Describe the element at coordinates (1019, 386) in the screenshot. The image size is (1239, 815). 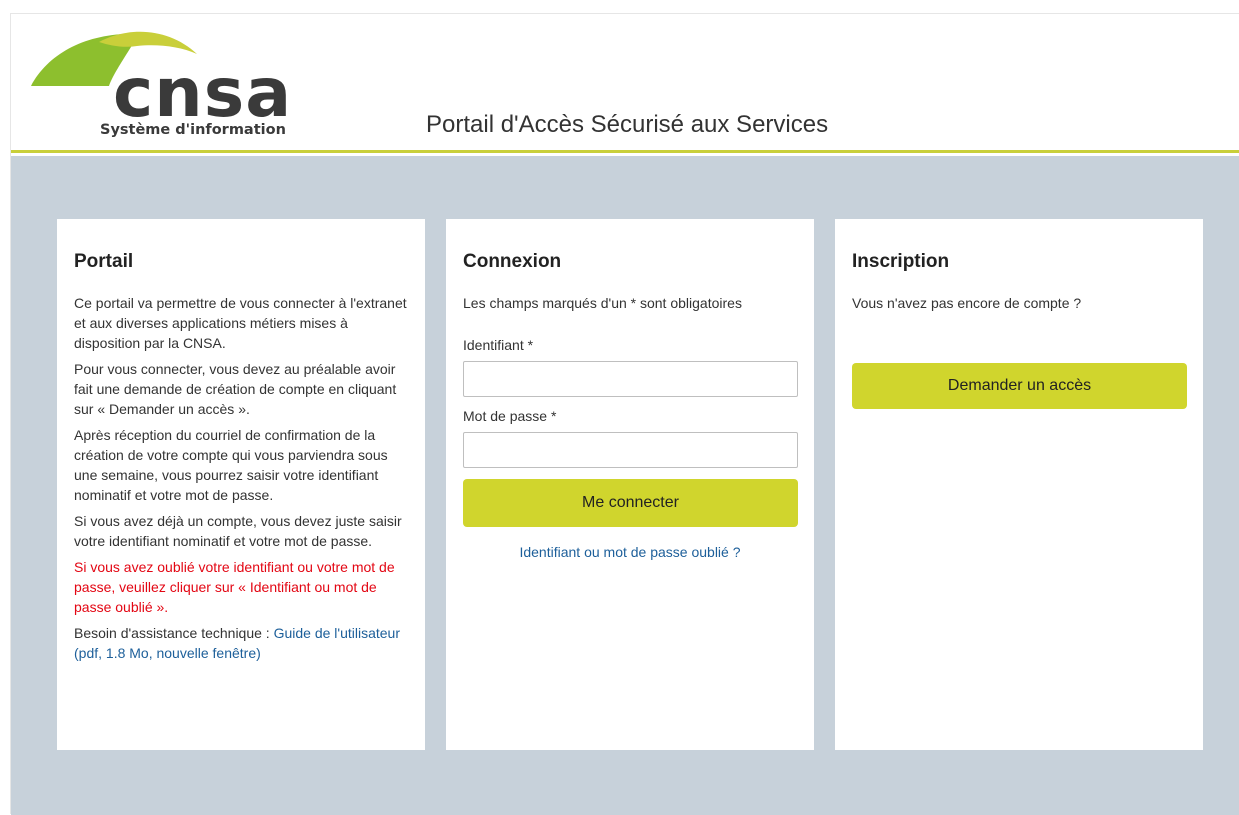
I see `request-access-button: Demander un accès` at that location.